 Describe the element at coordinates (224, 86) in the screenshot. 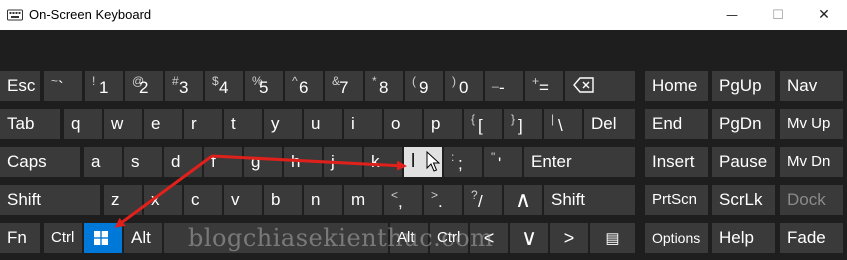

I see `key-4: $4` at that location.